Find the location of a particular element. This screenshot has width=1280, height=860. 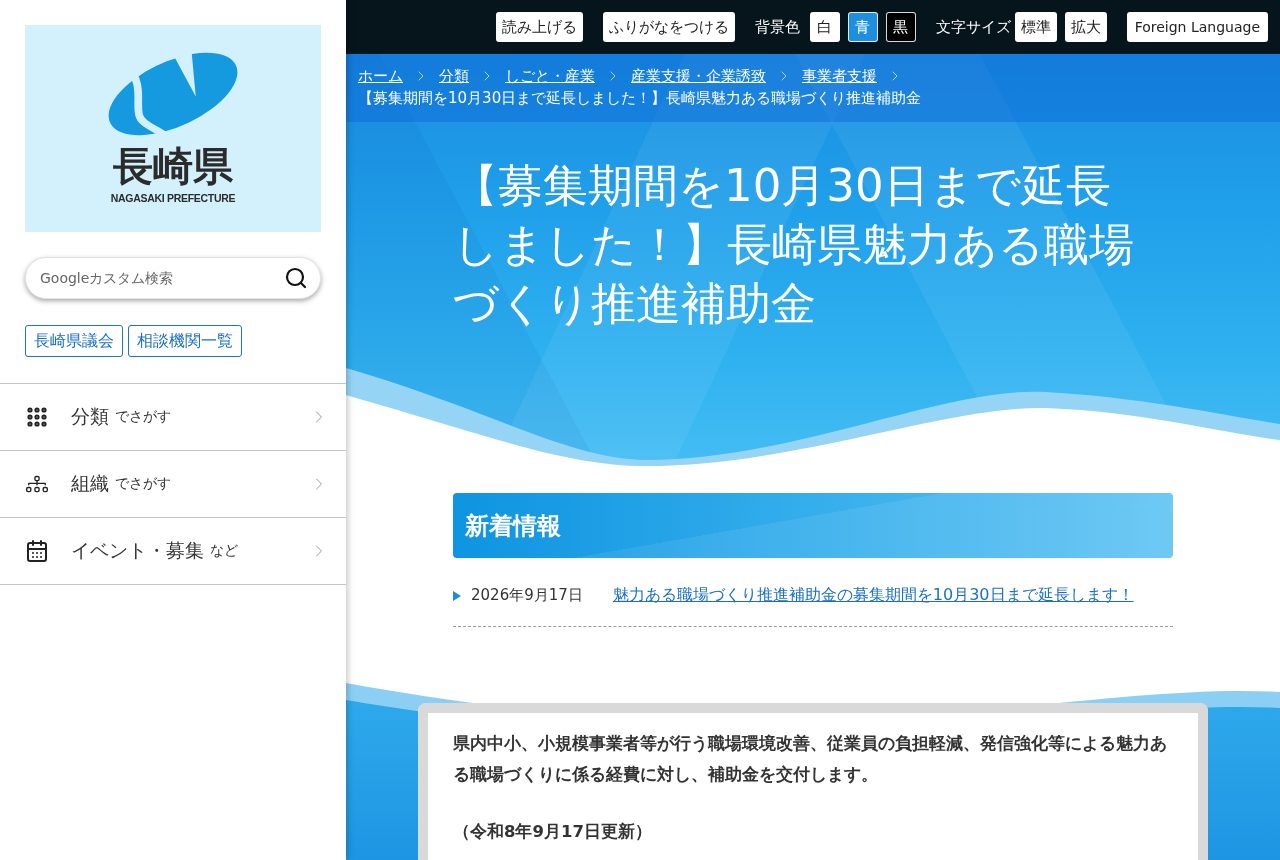

quick-link-button: 相談機関一覧 is located at coordinates (185, 341).